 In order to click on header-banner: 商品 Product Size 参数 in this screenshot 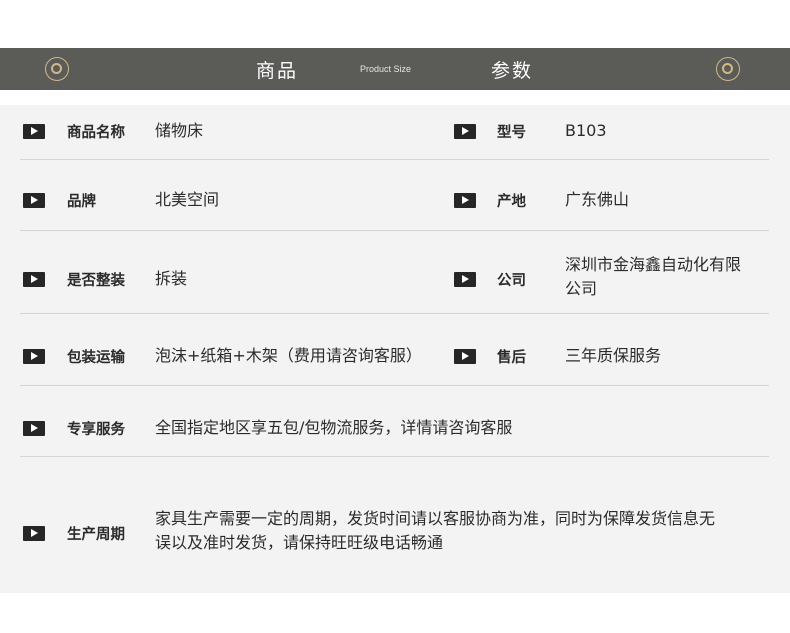, I will do `click(395, 69)`.